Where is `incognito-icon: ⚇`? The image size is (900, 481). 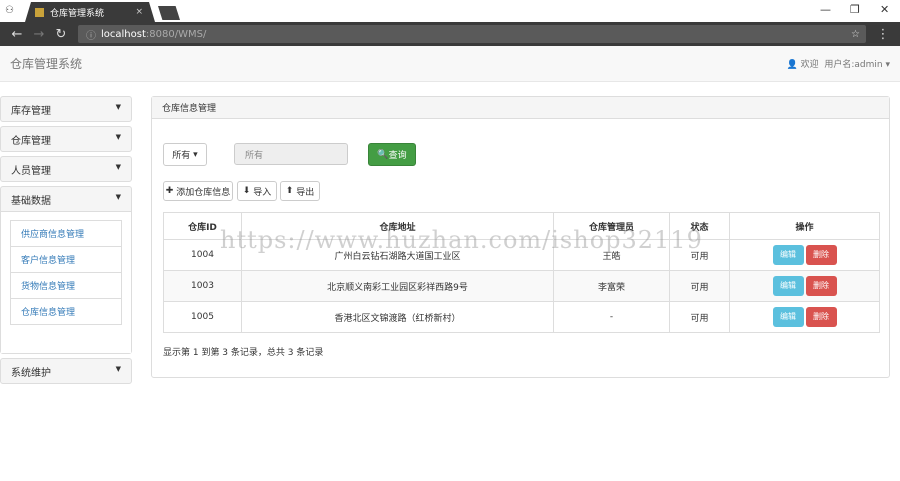 incognito-icon: ⚇ is located at coordinates (9, 10).